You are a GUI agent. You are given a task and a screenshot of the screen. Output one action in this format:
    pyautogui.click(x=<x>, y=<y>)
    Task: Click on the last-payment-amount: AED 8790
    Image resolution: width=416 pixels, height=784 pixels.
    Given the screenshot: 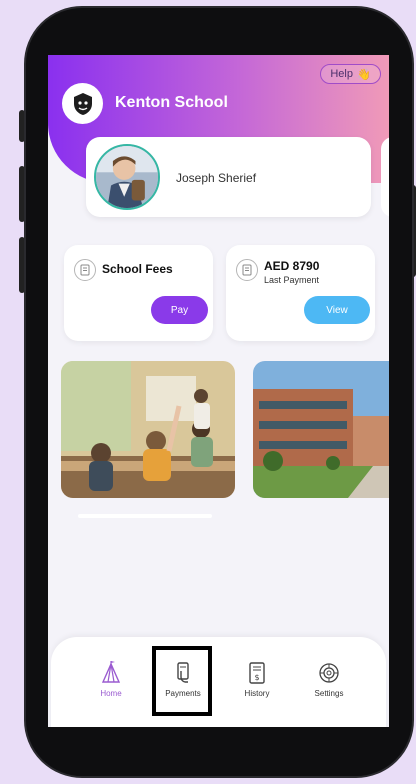 What is the action you would take?
    pyautogui.click(x=292, y=266)
    